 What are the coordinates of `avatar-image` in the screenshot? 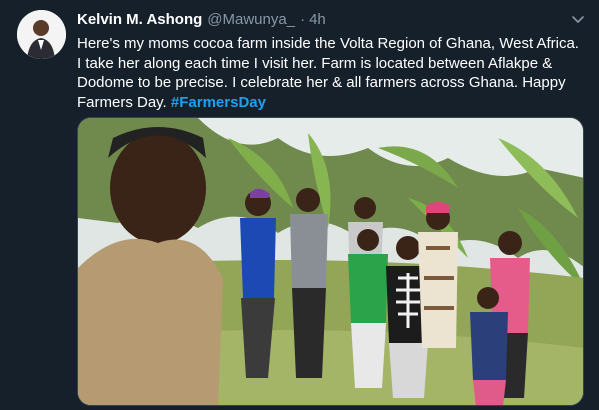 It's located at (41, 34).